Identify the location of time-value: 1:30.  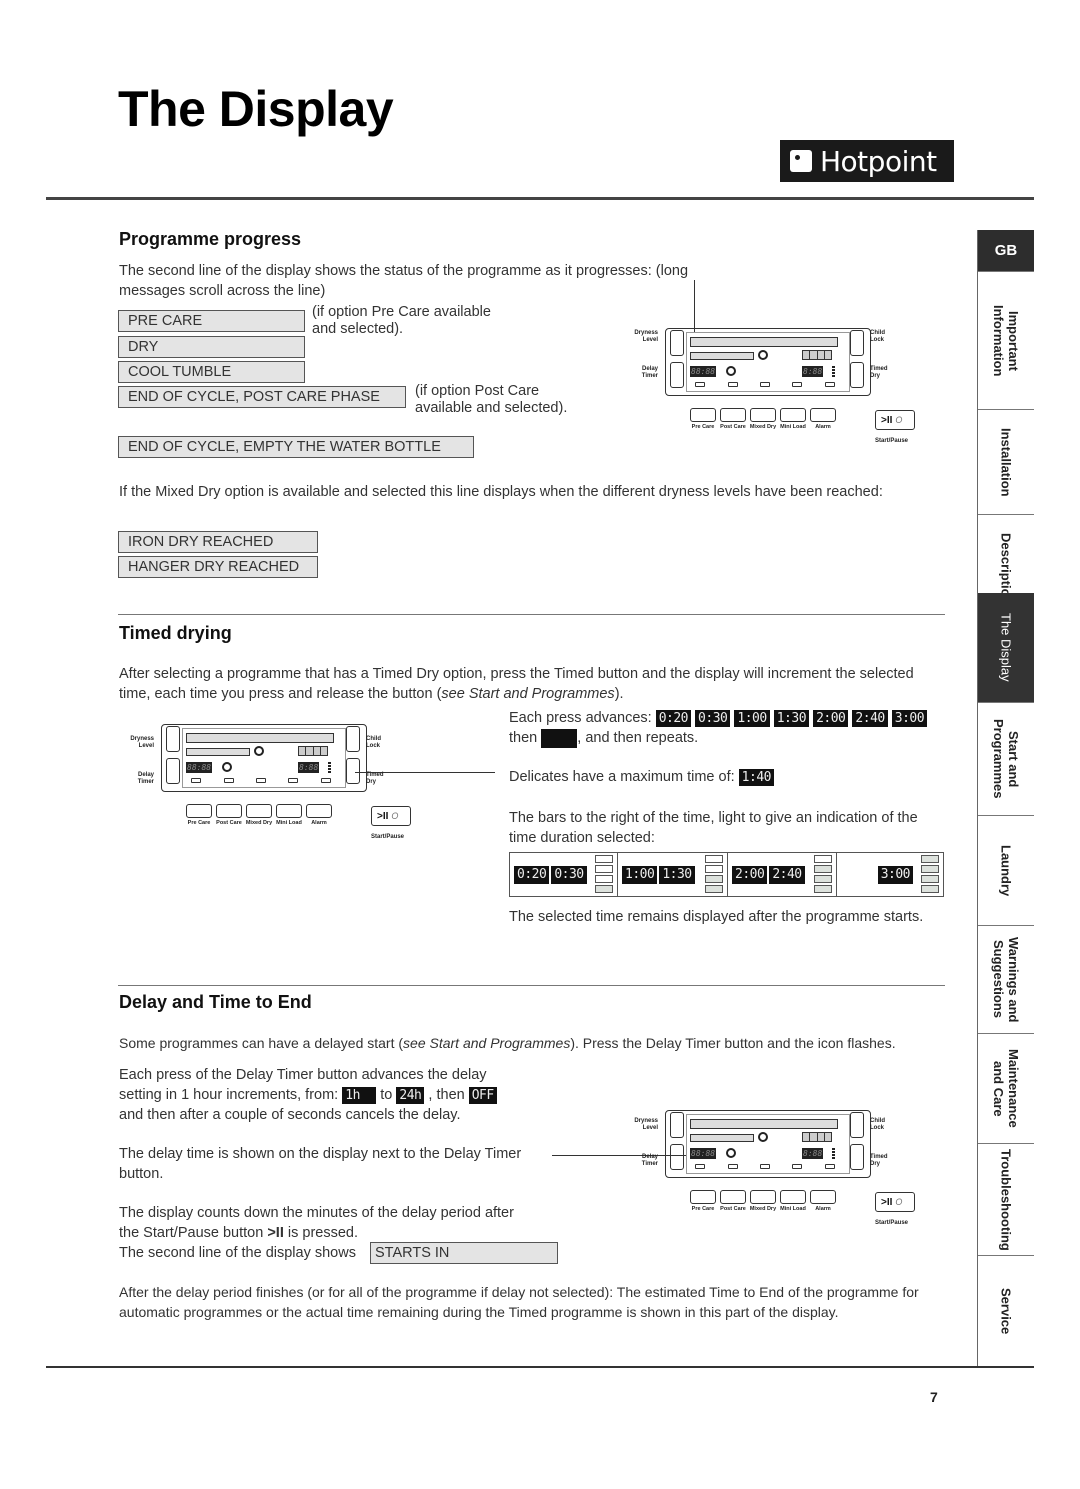
(791, 718).